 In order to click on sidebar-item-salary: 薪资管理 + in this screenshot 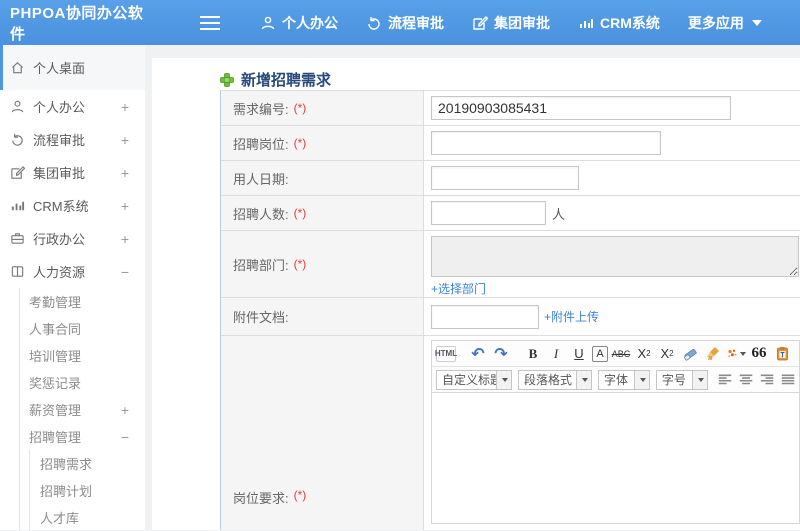, I will do `click(82, 409)`.